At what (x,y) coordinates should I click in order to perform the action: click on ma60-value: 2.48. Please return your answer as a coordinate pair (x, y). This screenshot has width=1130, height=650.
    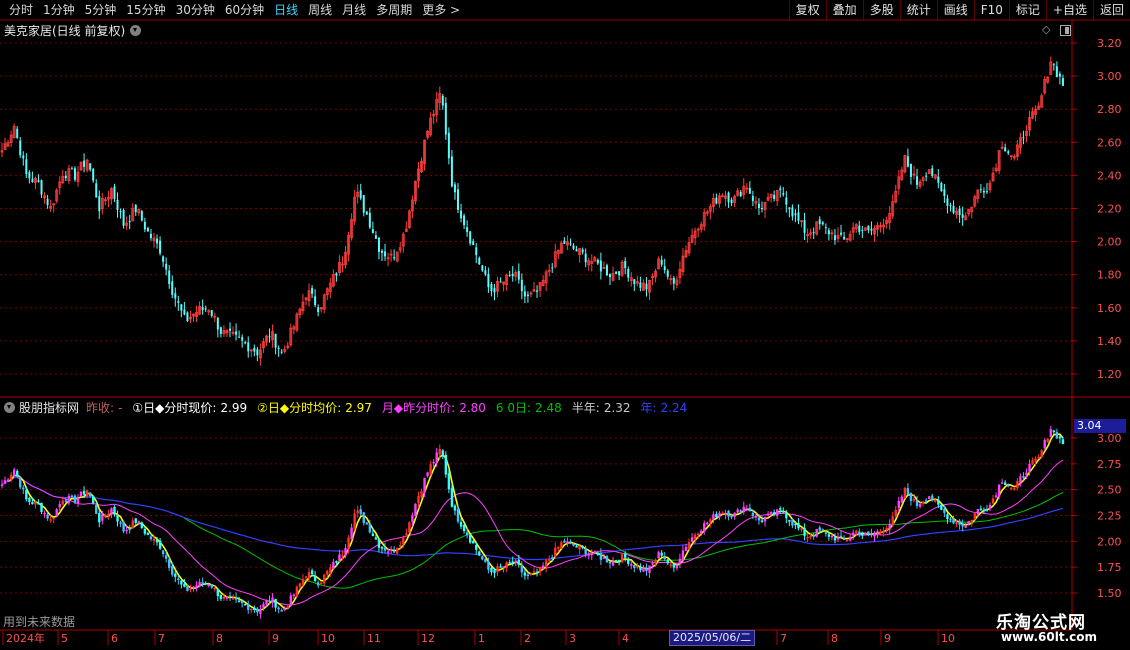
    Looking at the image, I should click on (548, 407).